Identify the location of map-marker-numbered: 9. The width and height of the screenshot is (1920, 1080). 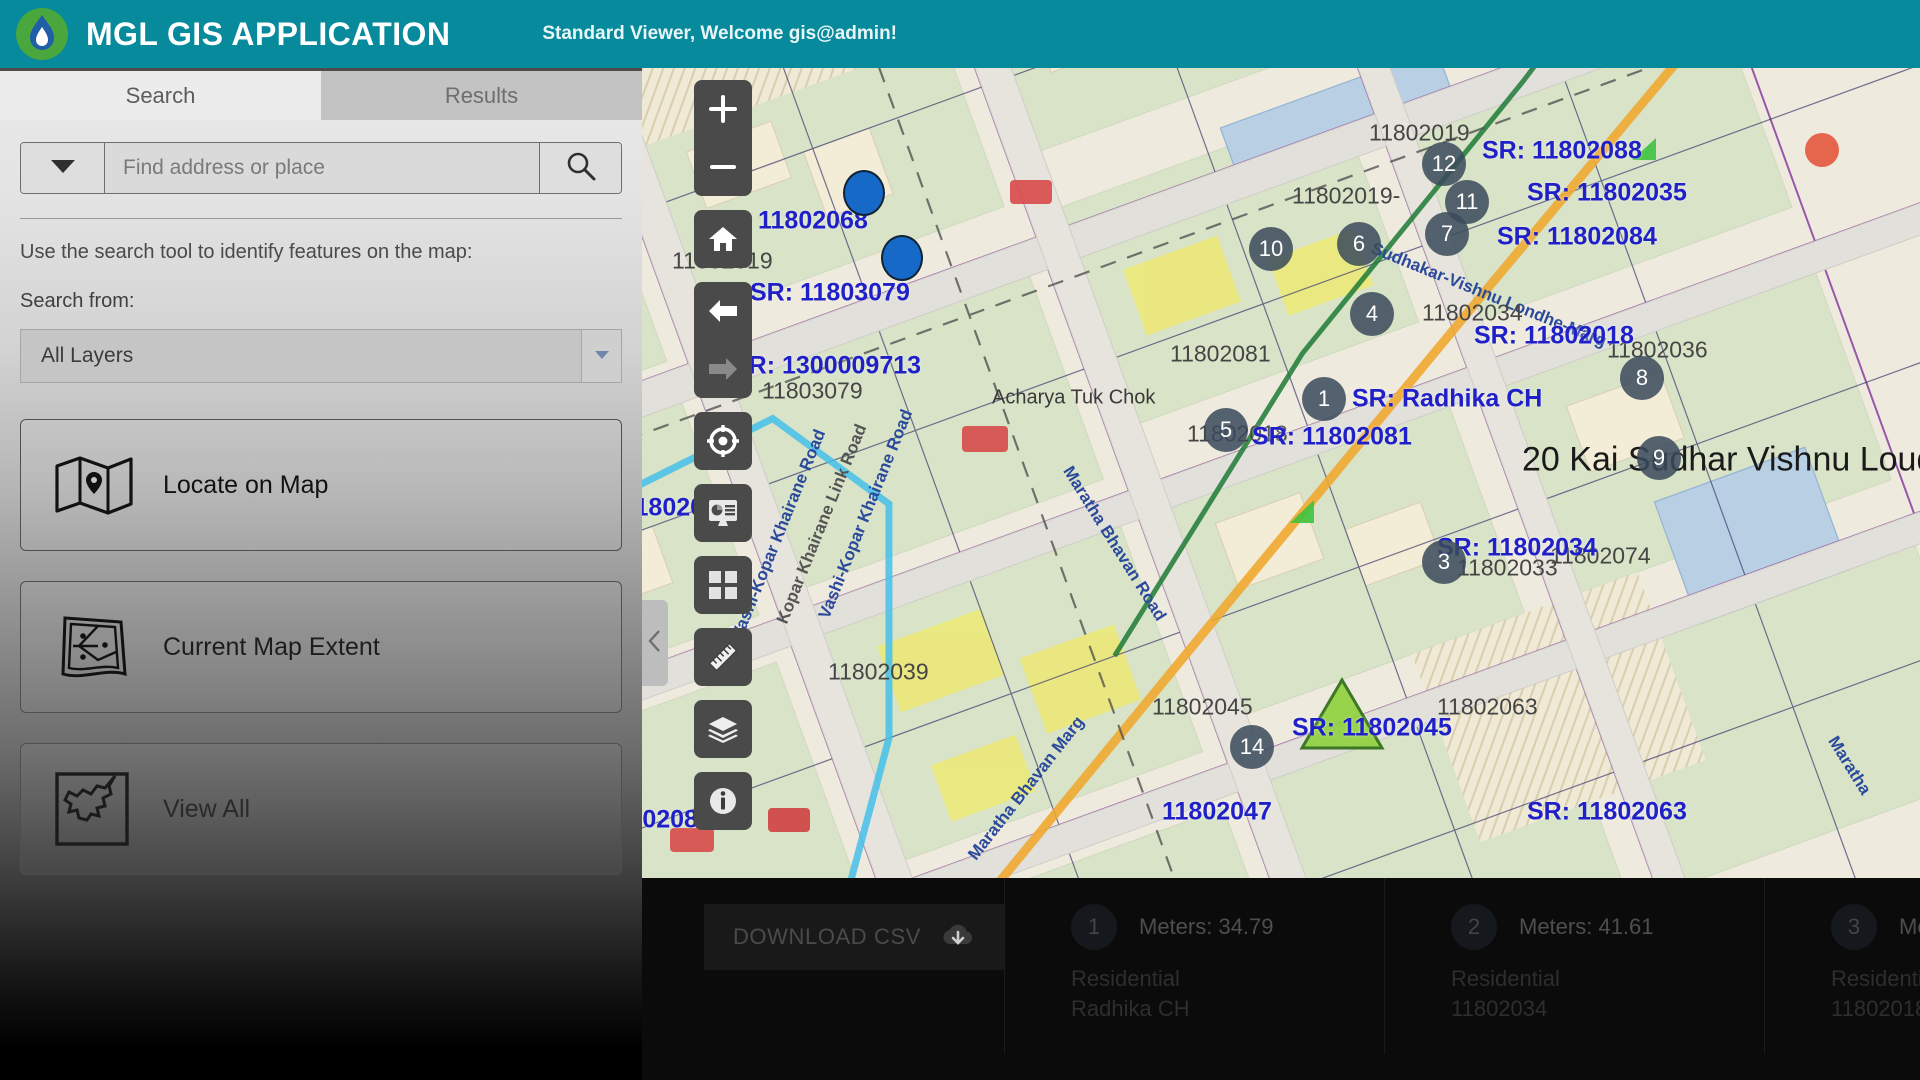
(1659, 458).